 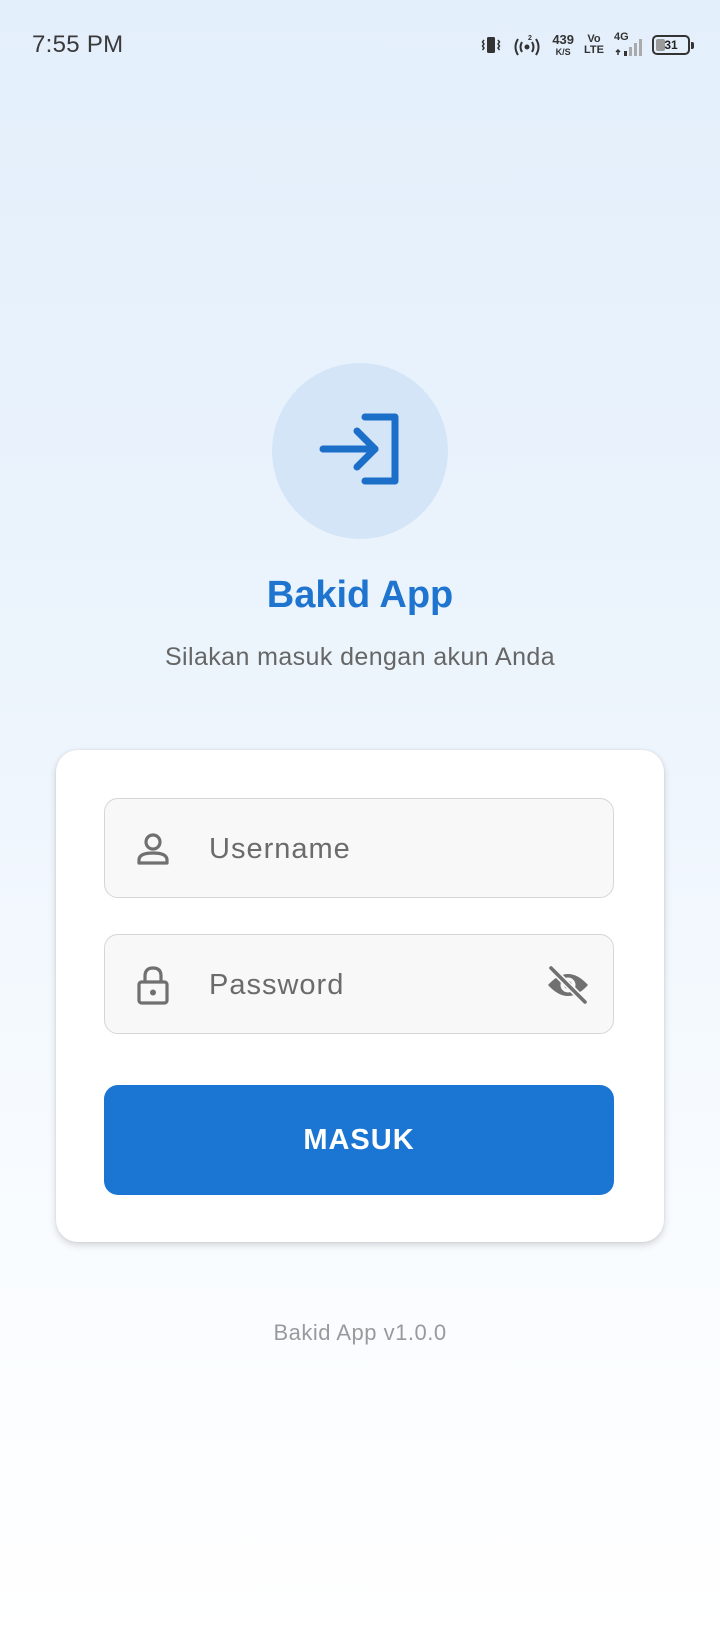 What do you see at coordinates (359, 1140) in the screenshot?
I see `login-button: MASUK` at bounding box center [359, 1140].